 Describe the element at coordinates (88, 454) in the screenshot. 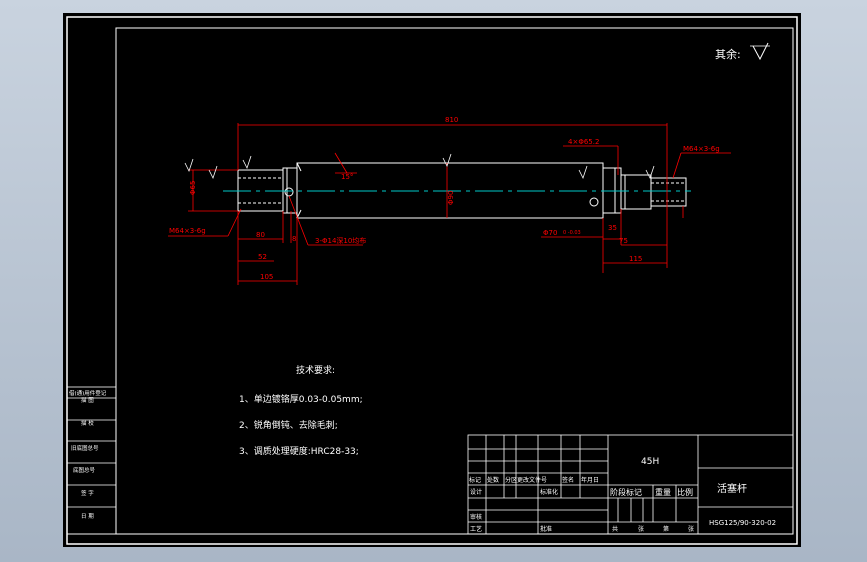

I see `left-stamp-text: 借(通)用件登记 描 图 描 校 旧底图总号 底图总号 签 字 日 期` at that location.